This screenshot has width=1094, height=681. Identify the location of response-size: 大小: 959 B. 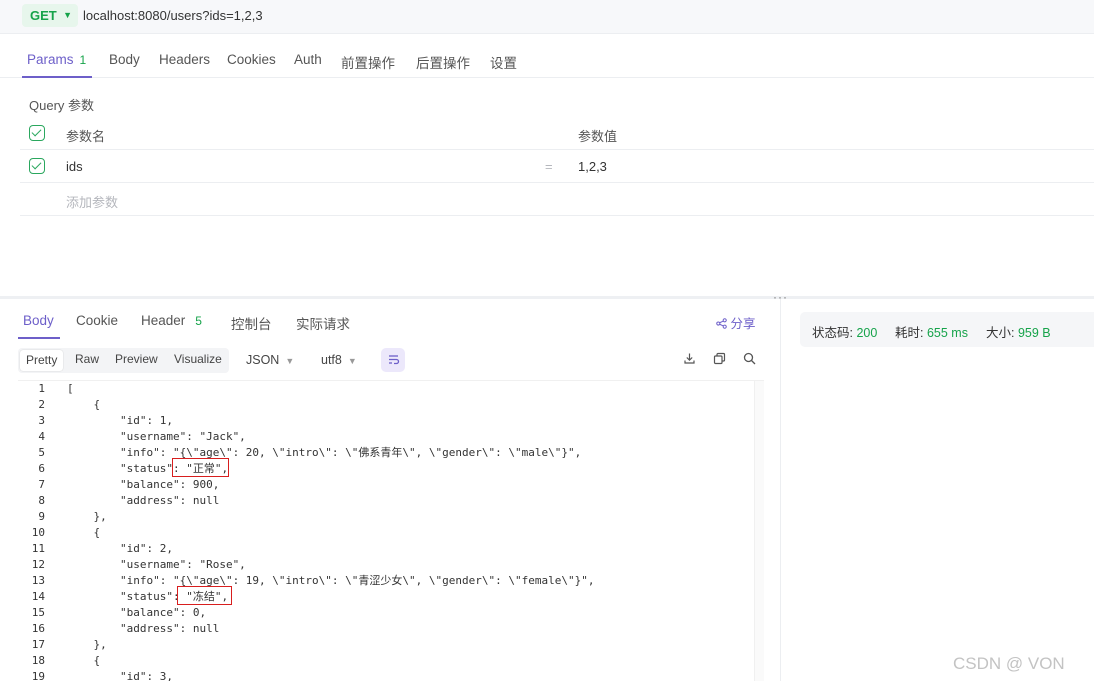
(1018, 333).